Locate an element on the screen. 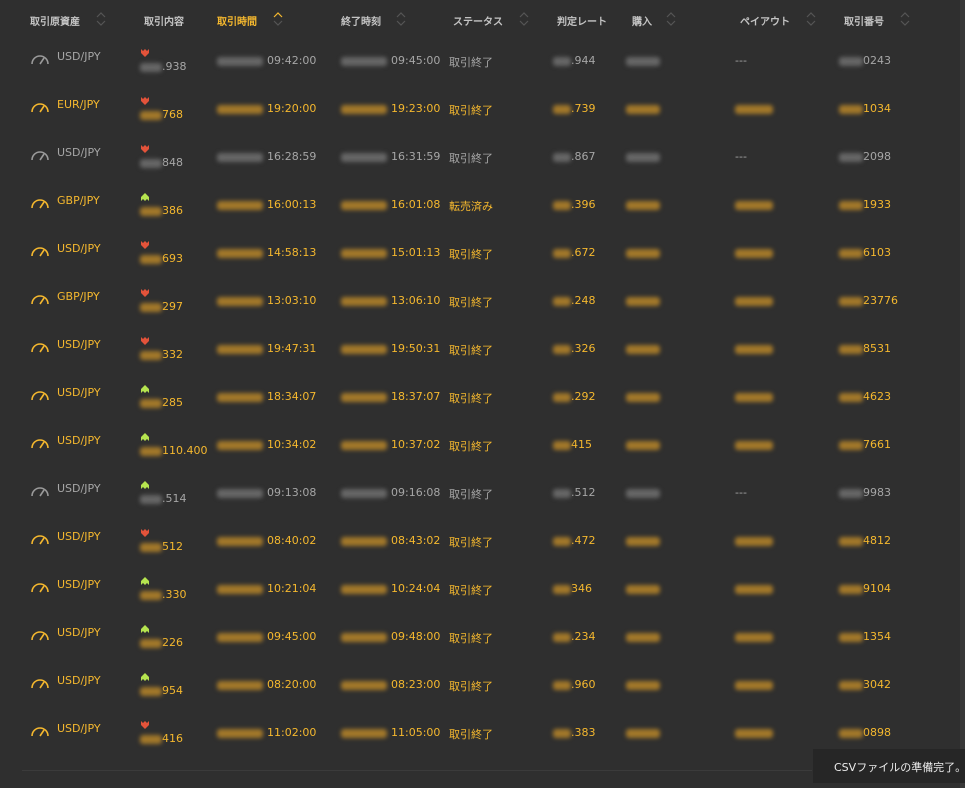 The width and height of the screenshot is (965, 788). table-row: USD/JPY 416 11:02:00 11:05:00 取引終了 .383 0898 is located at coordinates (470, 734).